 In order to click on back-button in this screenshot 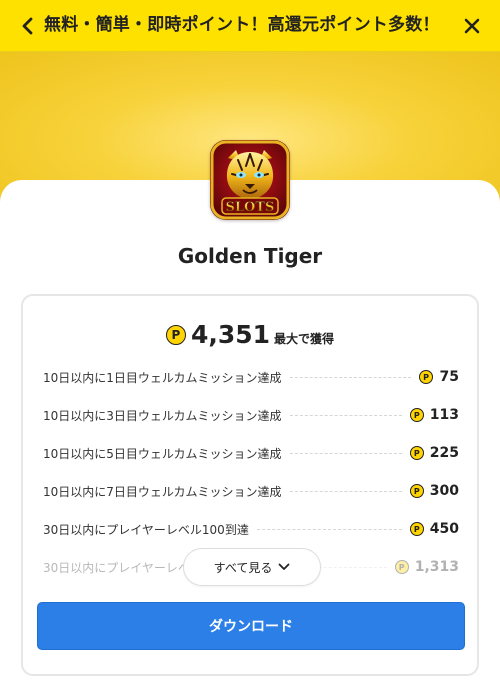, I will do `click(28, 26)`.